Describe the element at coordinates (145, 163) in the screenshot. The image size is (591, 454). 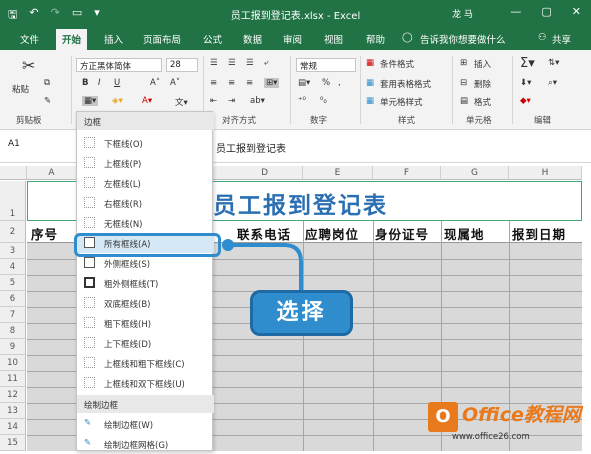
I see `menu-item-top-border: 上框线(P)` at that location.